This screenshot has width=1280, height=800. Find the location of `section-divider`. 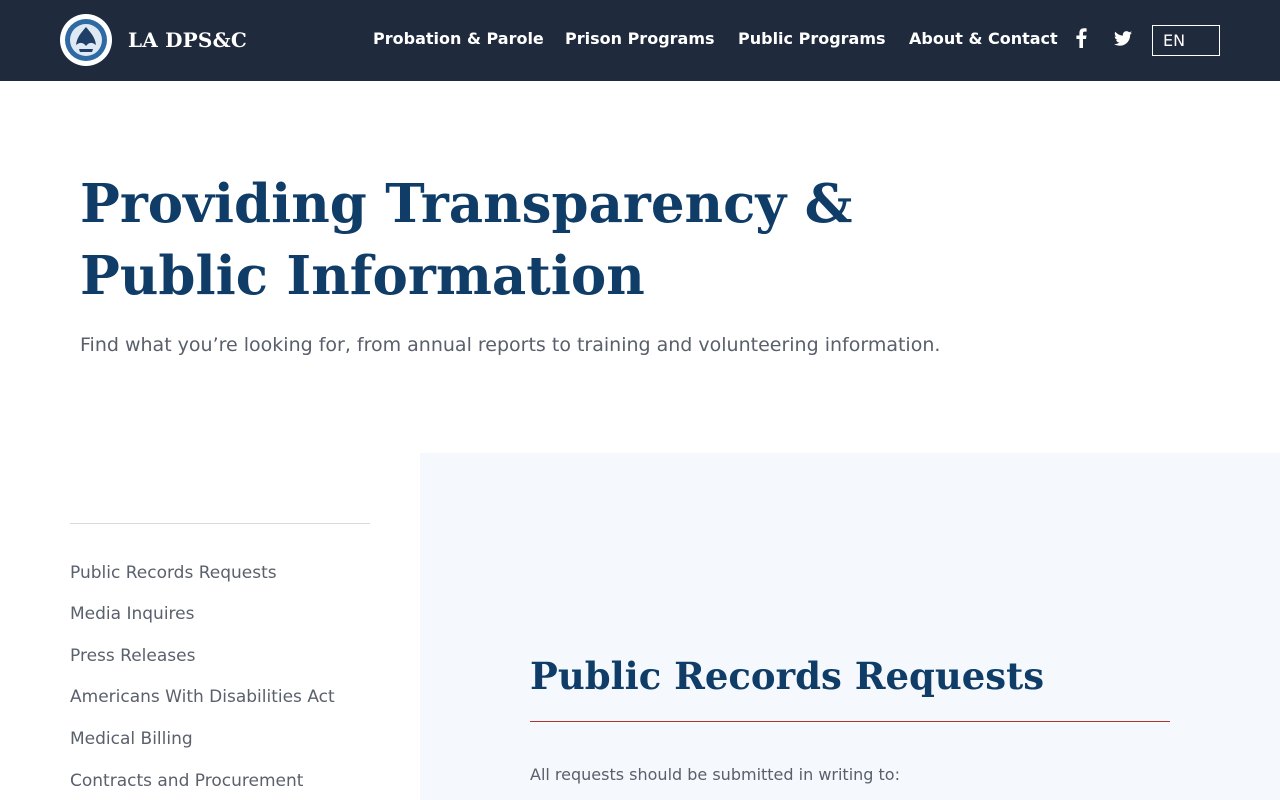

section-divider is located at coordinates (850, 721).